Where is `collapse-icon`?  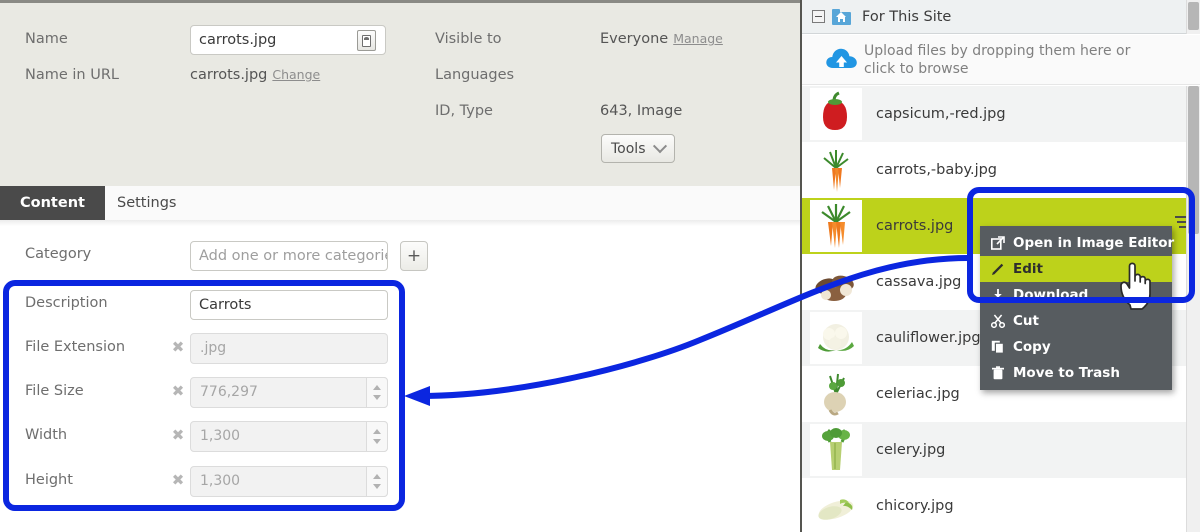 collapse-icon is located at coordinates (818, 16).